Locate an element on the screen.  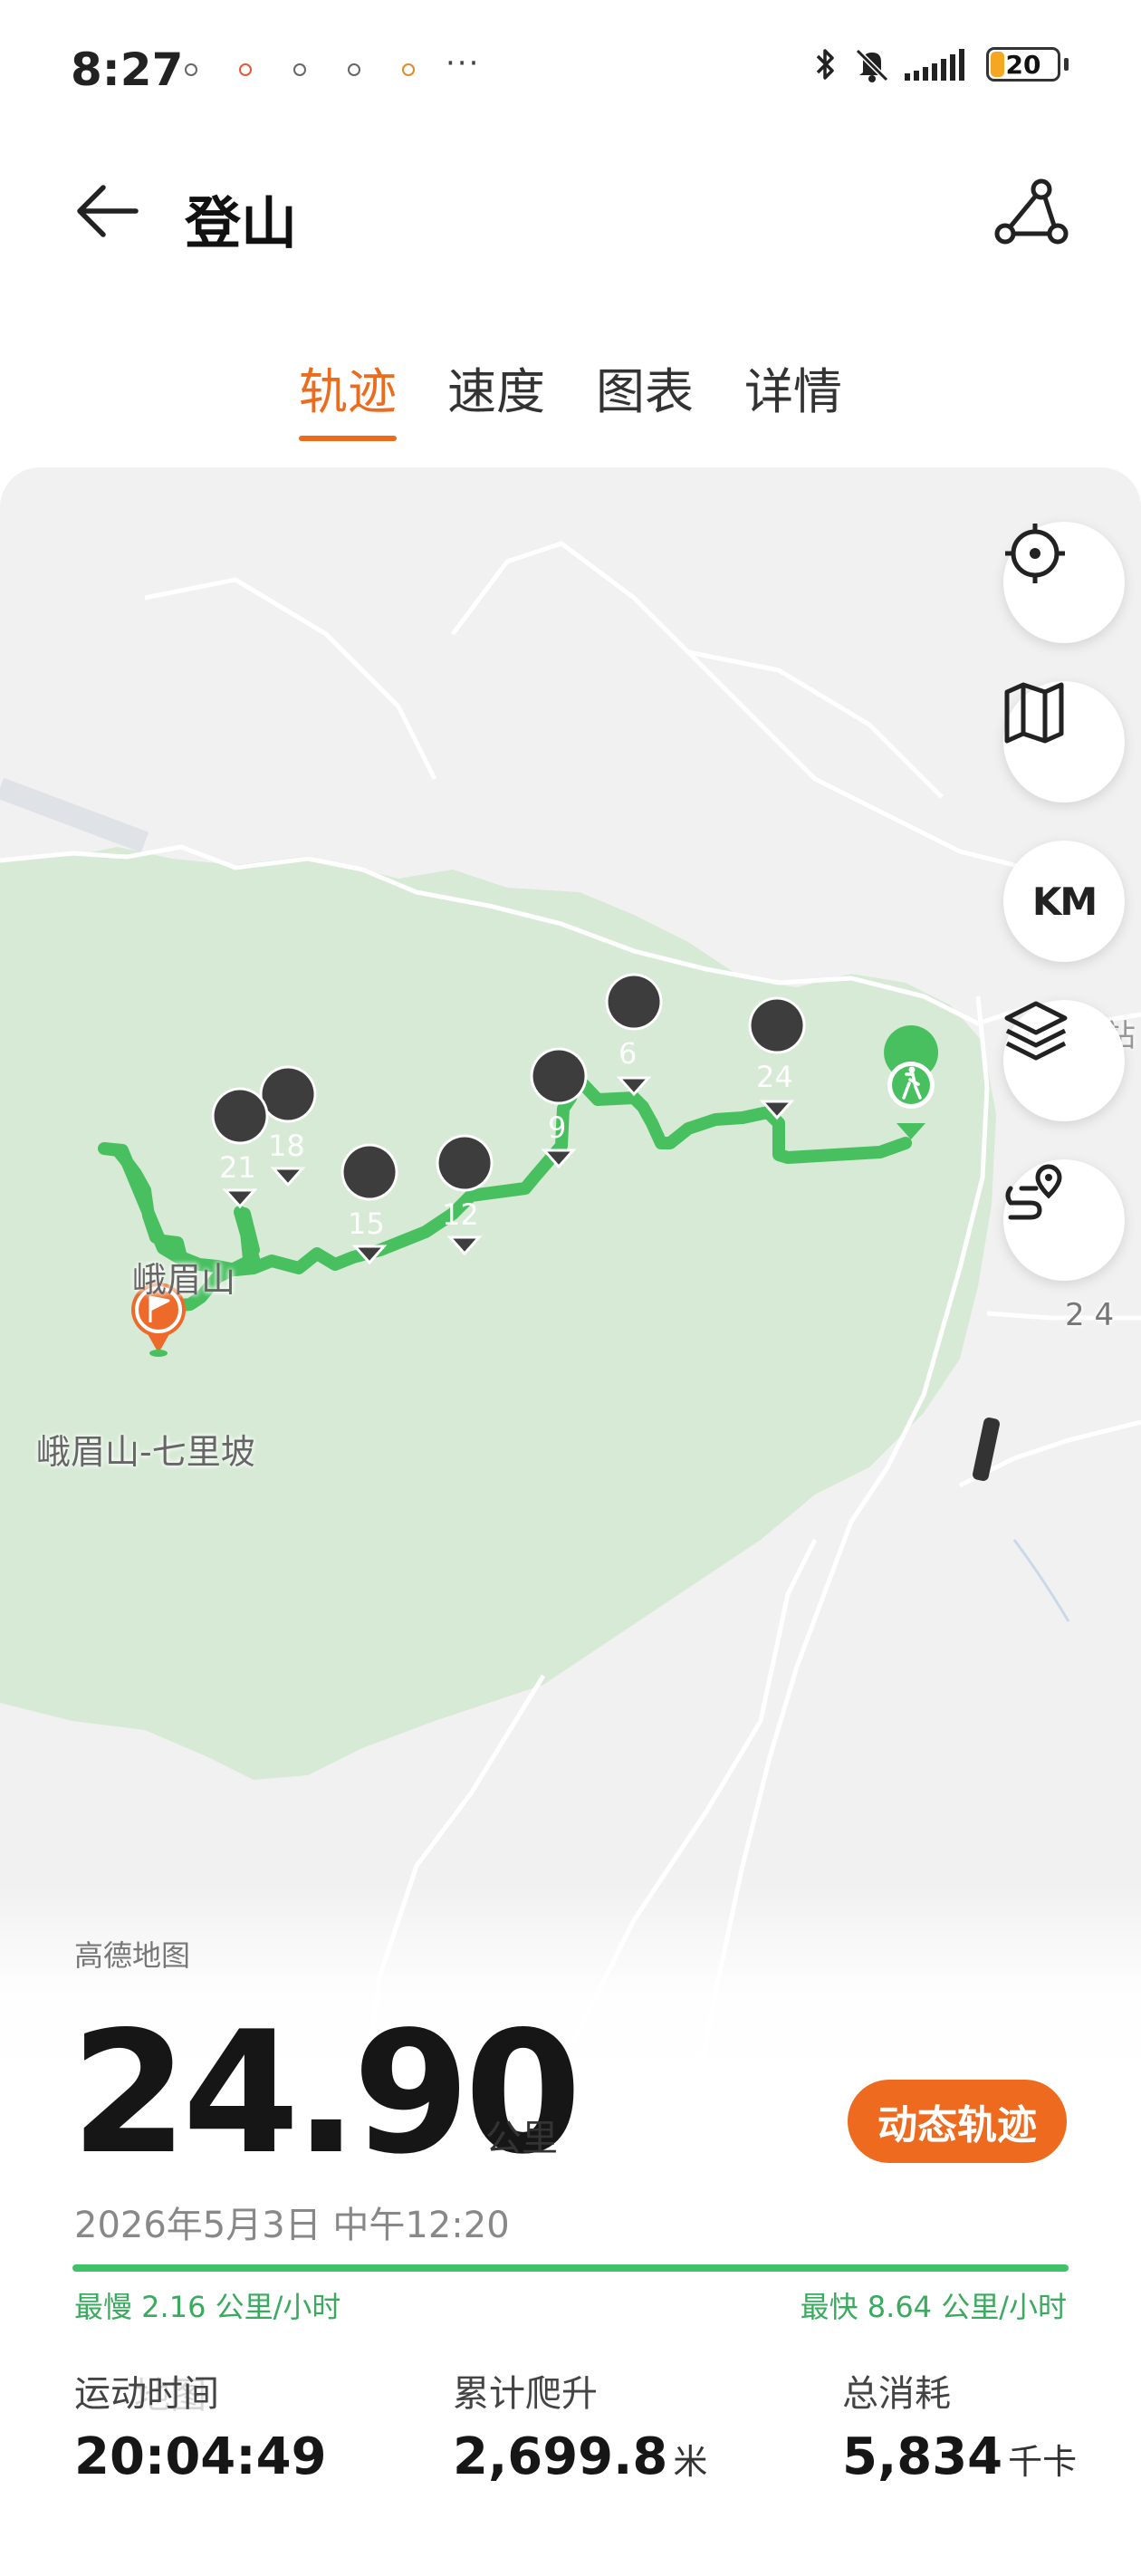
stat-value: 2,699.8 is located at coordinates (560, 2456).